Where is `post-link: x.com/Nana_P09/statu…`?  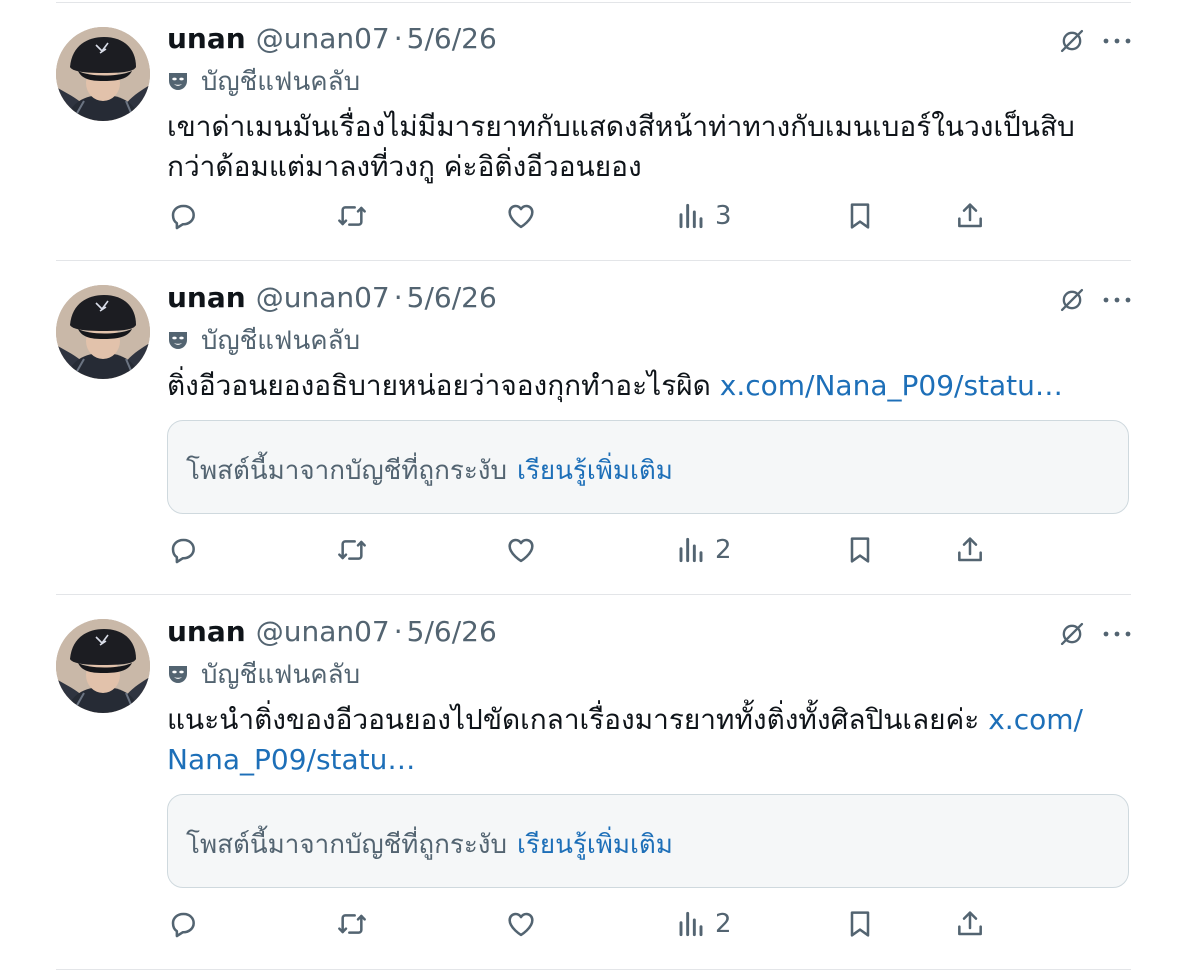
post-link: x.com/Nana_P09/statu… is located at coordinates (891, 385).